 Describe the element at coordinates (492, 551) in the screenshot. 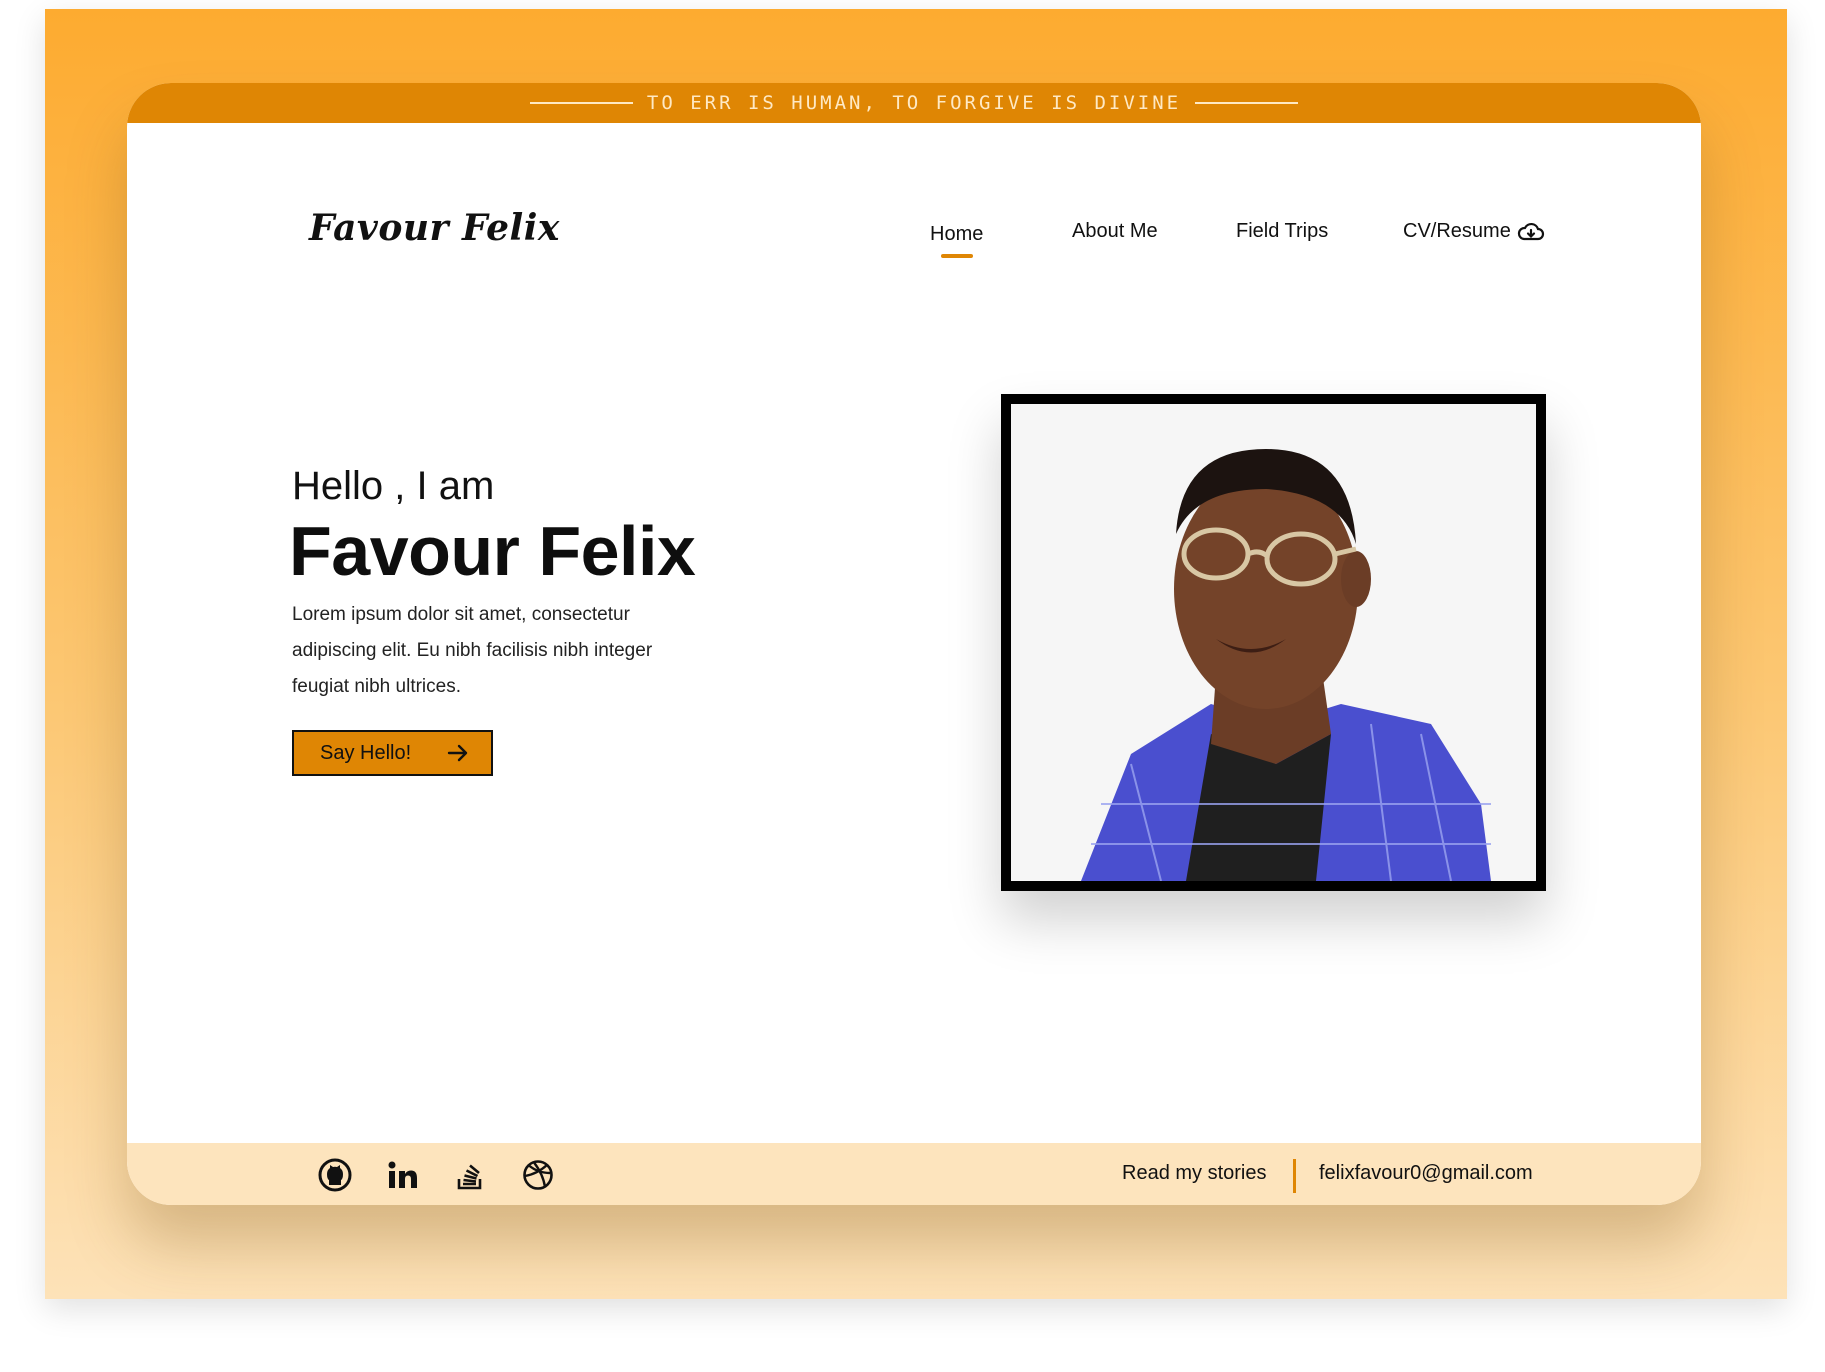

I see `hero-name: Favour Felix` at that location.